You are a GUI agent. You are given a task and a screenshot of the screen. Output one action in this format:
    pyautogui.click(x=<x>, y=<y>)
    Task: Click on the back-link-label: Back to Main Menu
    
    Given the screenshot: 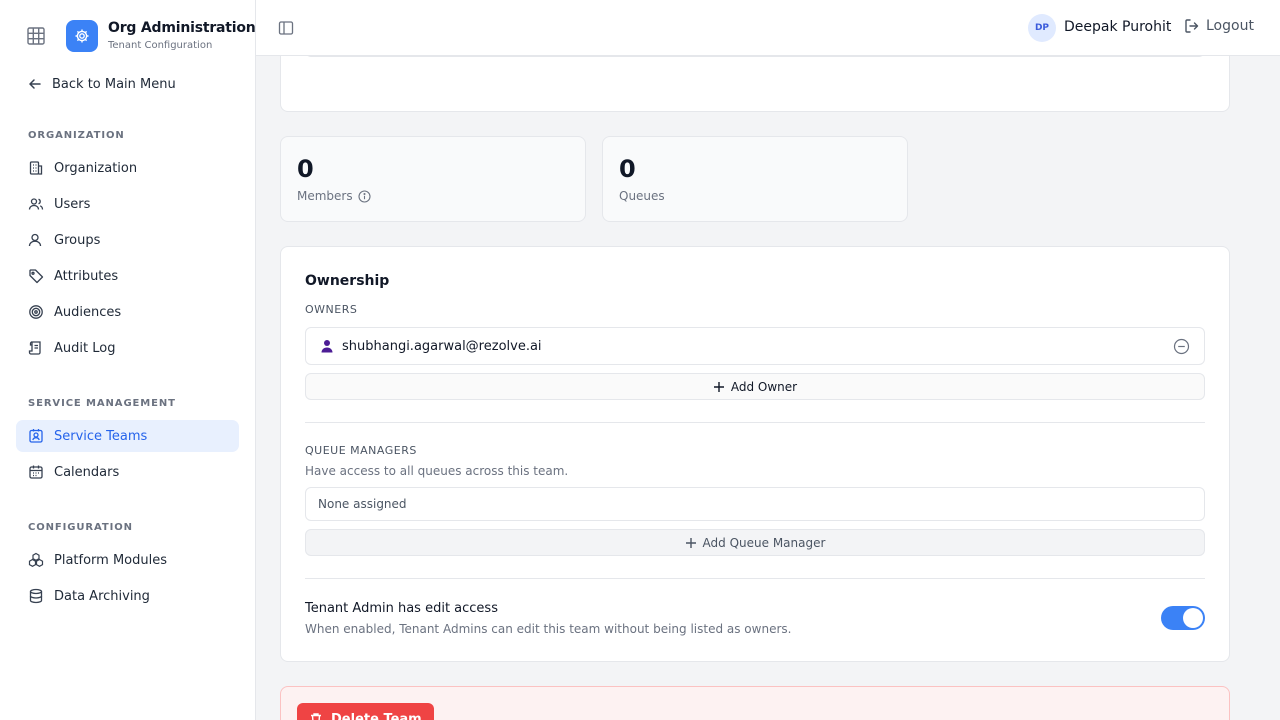 What is the action you would take?
    pyautogui.click(x=114, y=84)
    